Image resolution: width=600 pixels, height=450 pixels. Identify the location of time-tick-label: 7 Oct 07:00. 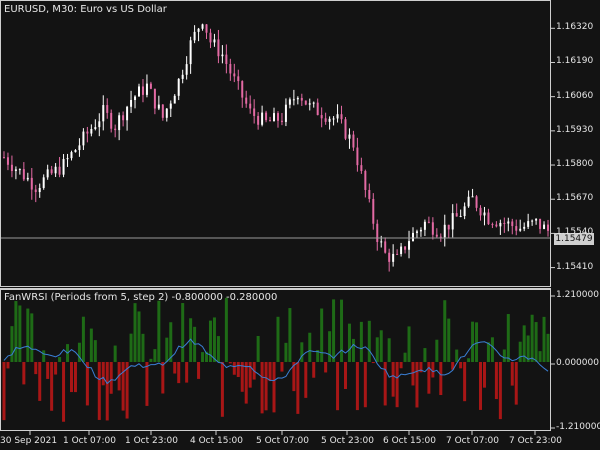
(472, 441).